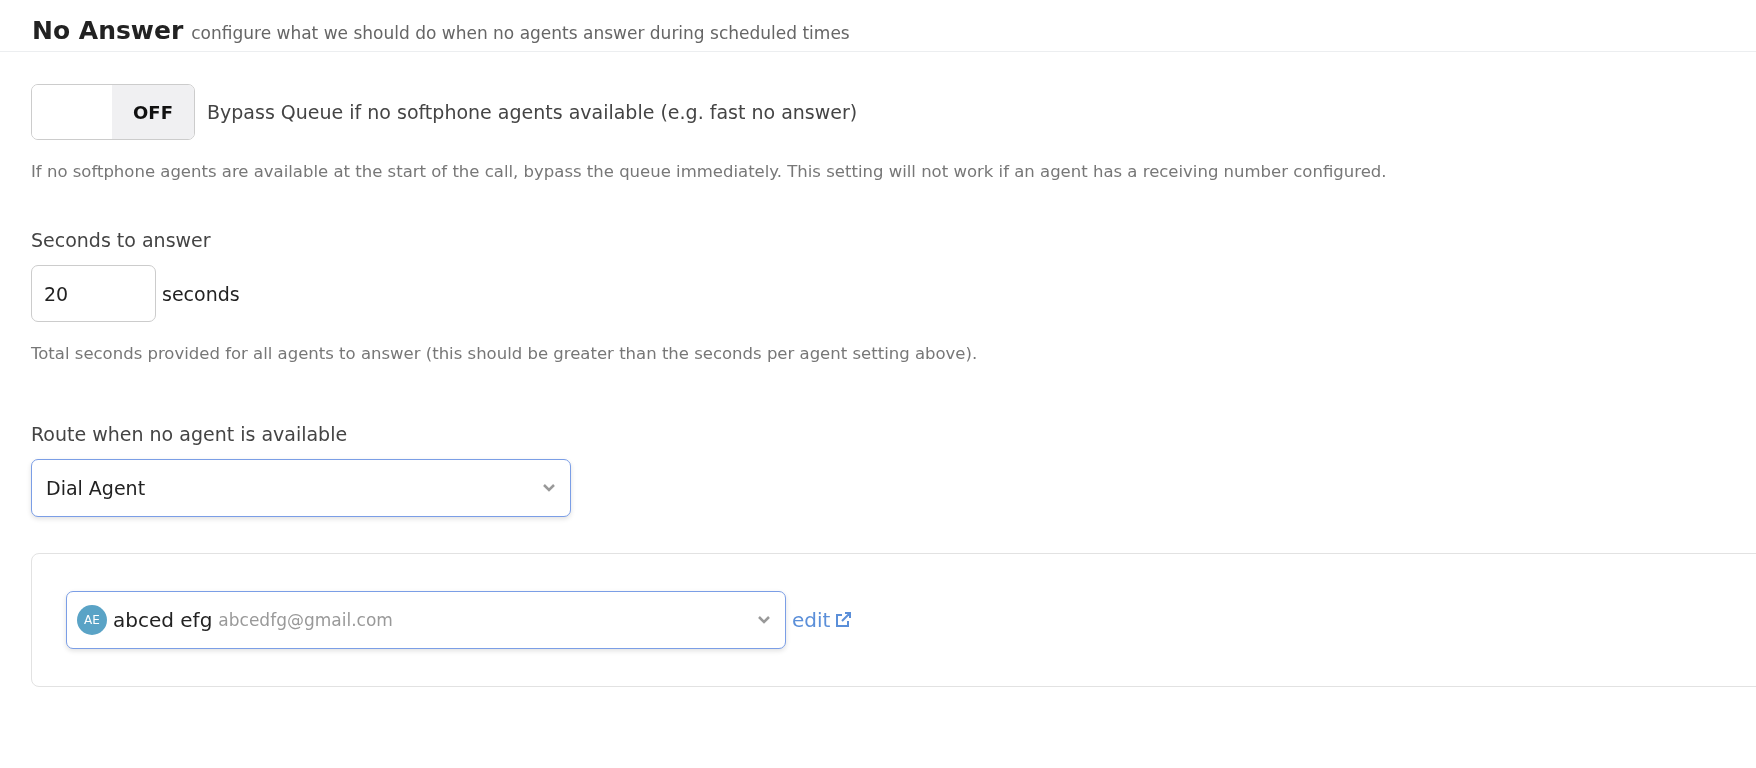 Image resolution: width=1756 pixels, height=768 pixels. I want to click on section-title: No Answer, so click(108, 30).